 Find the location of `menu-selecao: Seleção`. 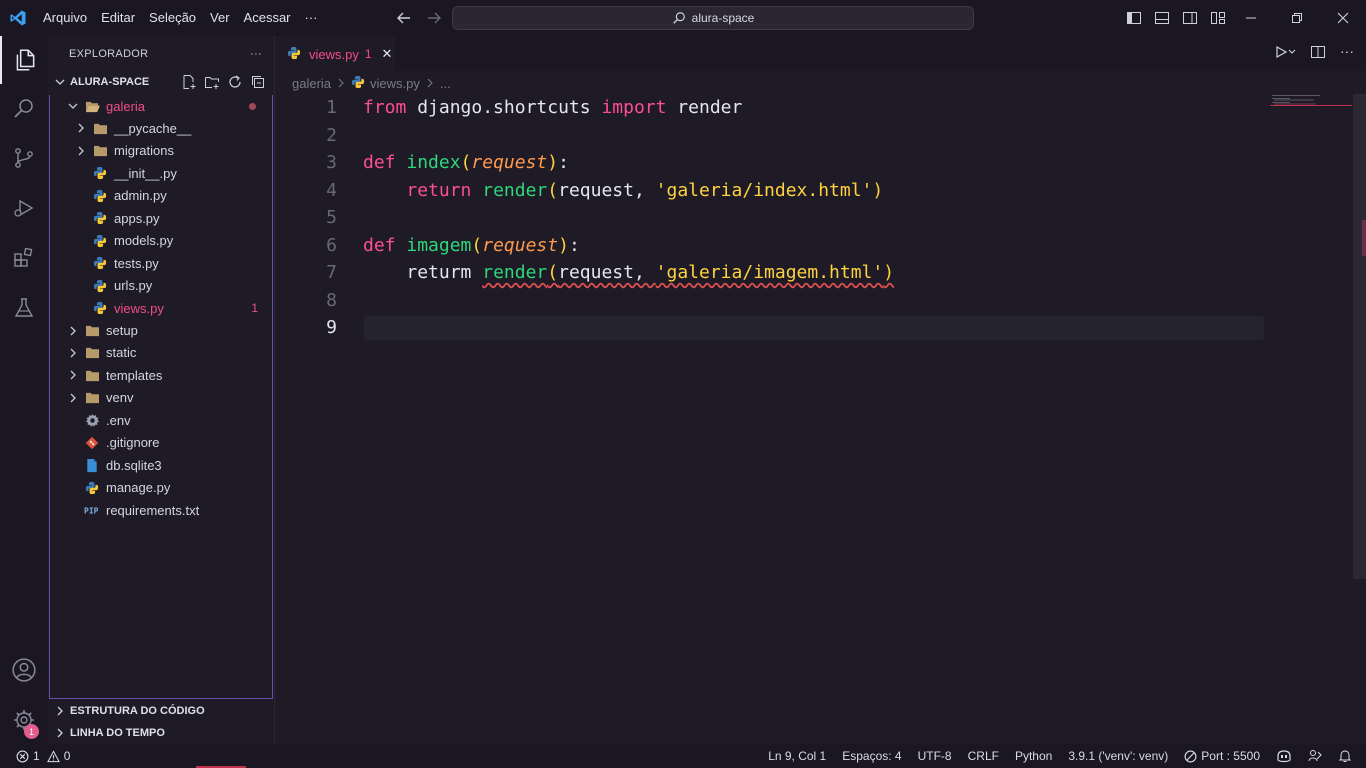

menu-selecao: Seleção is located at coordinates (172, 18).